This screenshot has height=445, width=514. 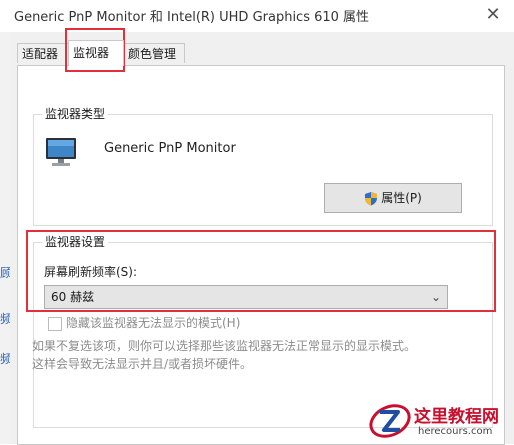 I want to click on monitor-settings-group-title: 监视器设置, so click(x=75, y=241).